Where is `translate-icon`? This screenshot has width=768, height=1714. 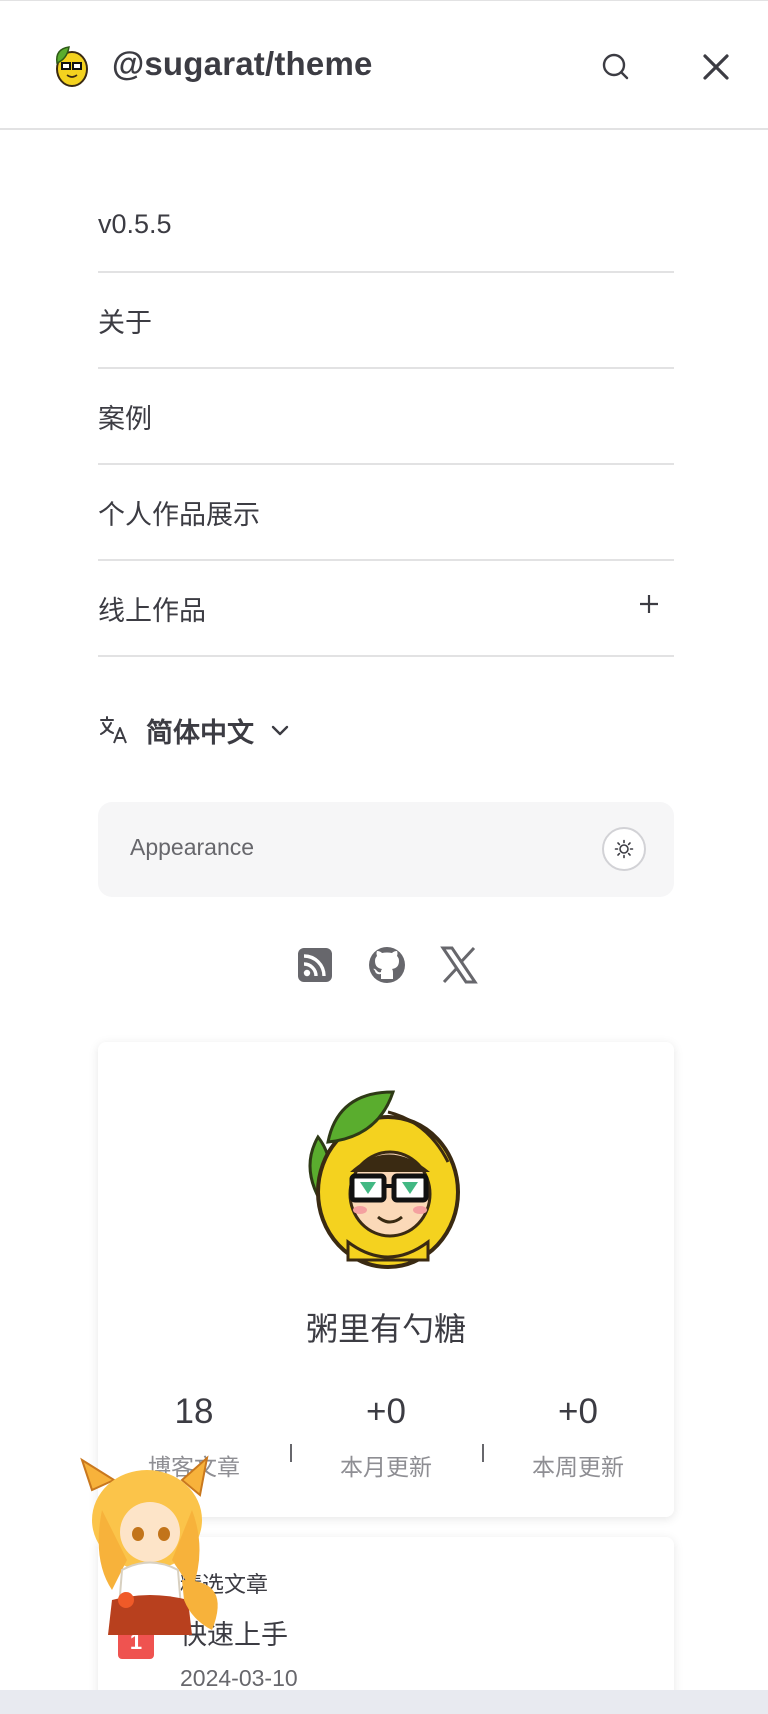 translate-icon is located at coordinates (113, 730).